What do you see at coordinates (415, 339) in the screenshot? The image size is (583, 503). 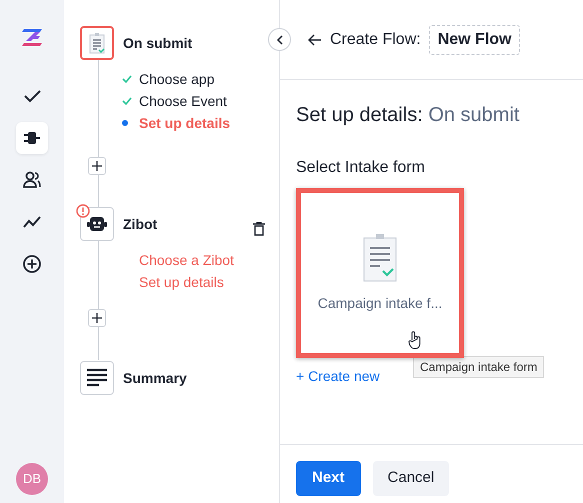 I see `hand-cursor-icon` at bounding box center [415, 339].